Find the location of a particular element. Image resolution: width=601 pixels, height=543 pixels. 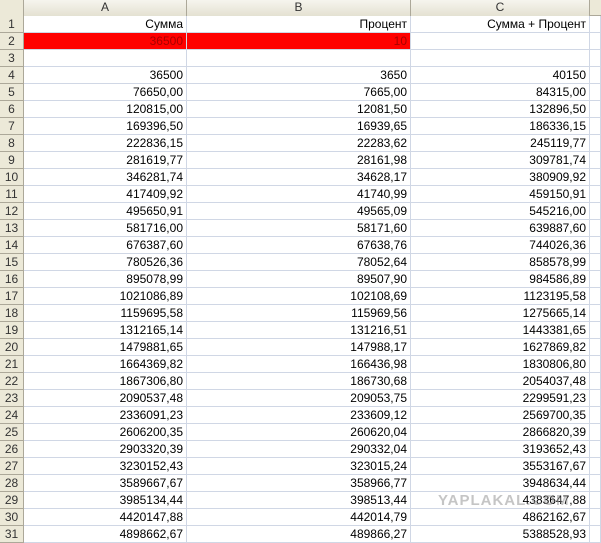

row-header: 4 is located at coordinates (12, 75).